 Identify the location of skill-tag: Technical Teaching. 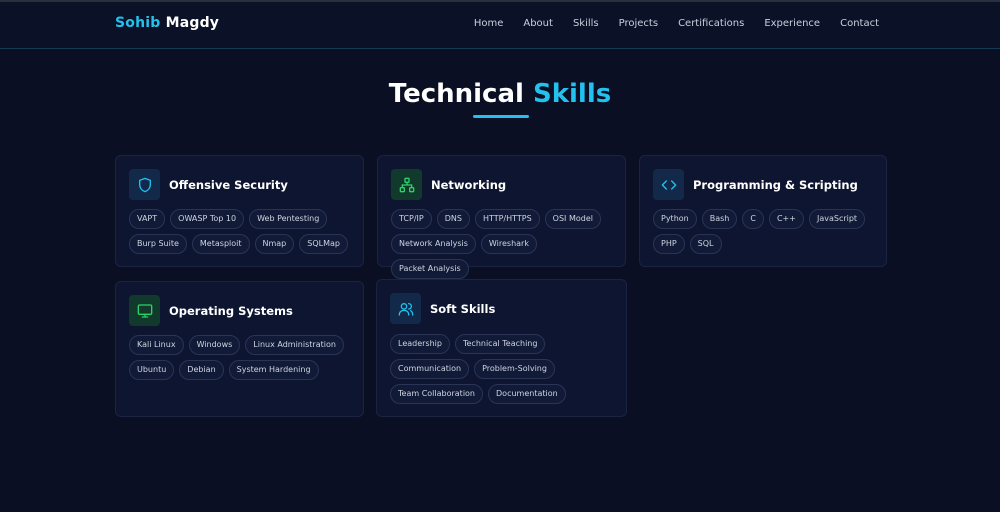
(500, 344).